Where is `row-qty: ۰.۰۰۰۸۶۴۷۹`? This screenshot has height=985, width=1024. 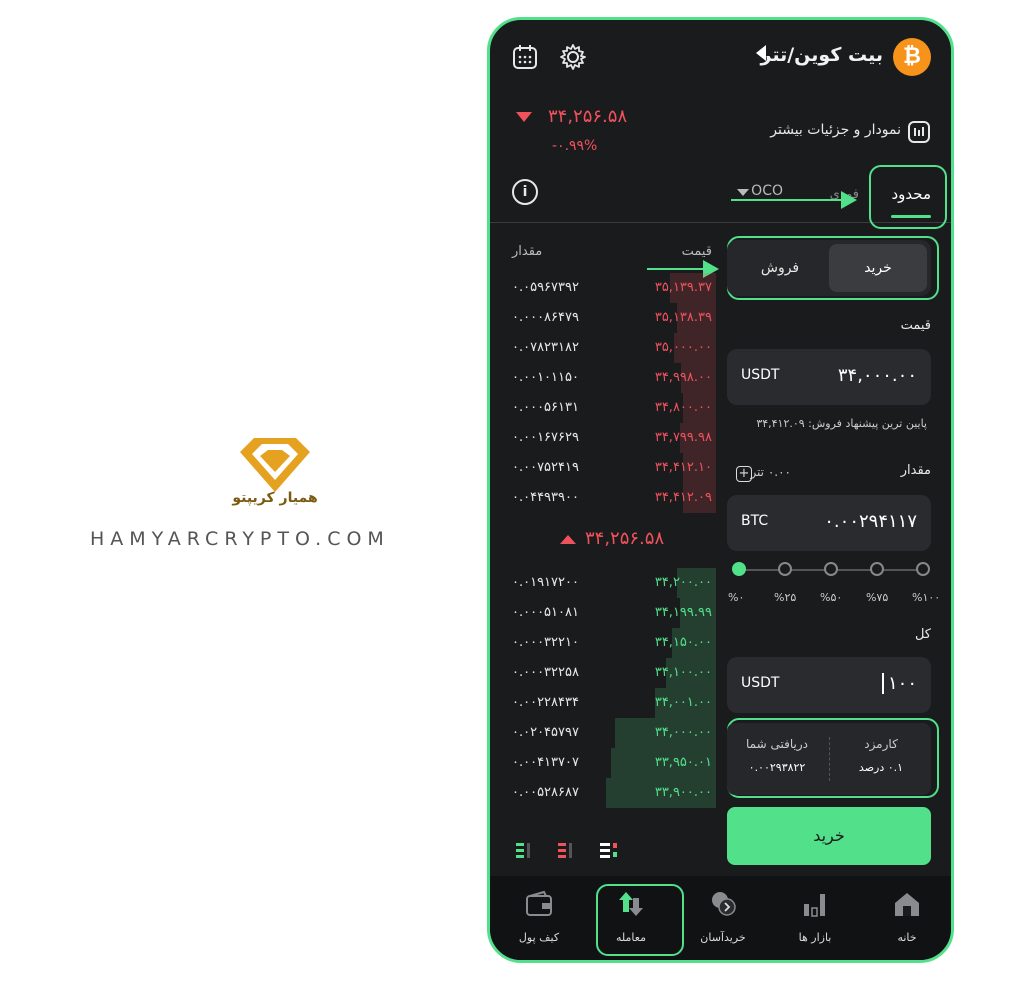
row-qty: ۰.۰۰۰۸۶۴۷۹ is located at coordinates (545, 317).